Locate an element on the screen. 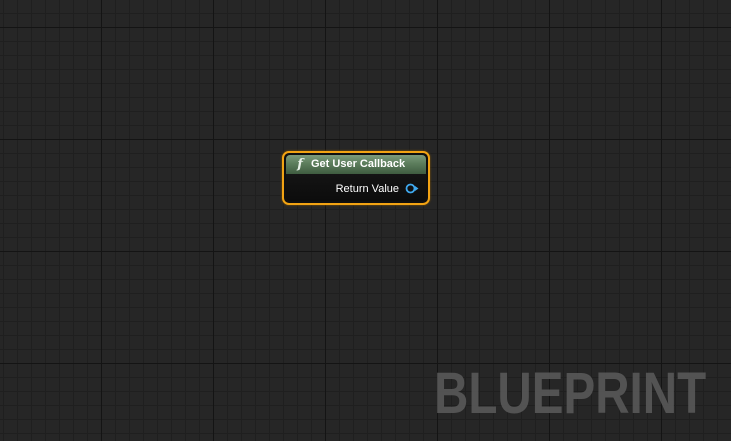 The height and width of the screenshot is (441, 731). node-title: Get User Callback is located at coordinates (358, 164).